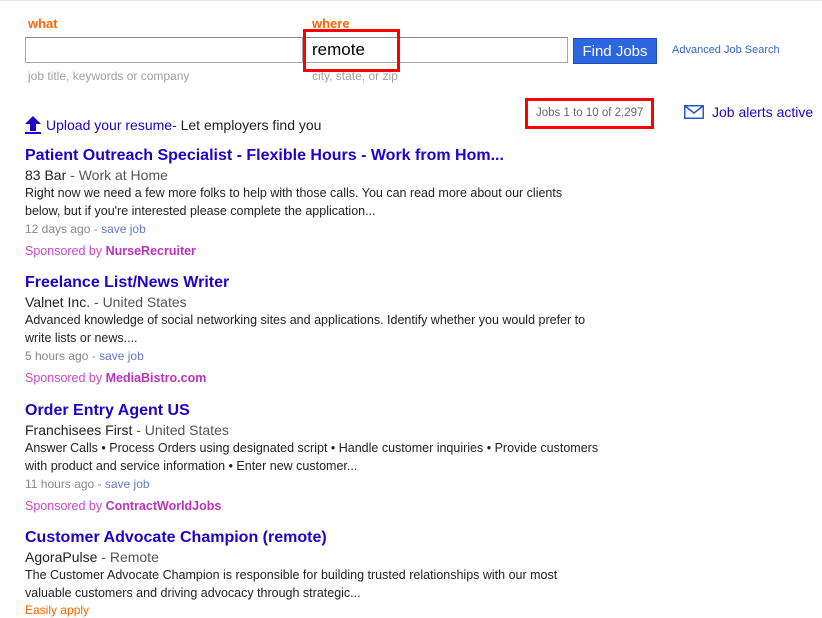 Image resolution: width=822 pixels, height=618 pixels. What do you see at coordinates (411, 0) in the screenshot?
I see `top-divider` at bounding box center [411, 0].